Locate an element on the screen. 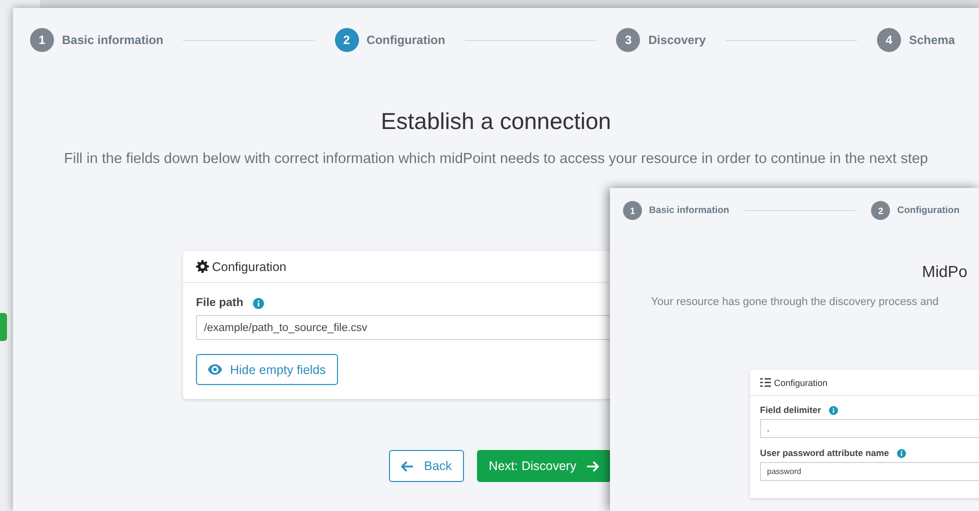 The image size is (979, 511). back-button: Back is located at coordinates (426, 466).